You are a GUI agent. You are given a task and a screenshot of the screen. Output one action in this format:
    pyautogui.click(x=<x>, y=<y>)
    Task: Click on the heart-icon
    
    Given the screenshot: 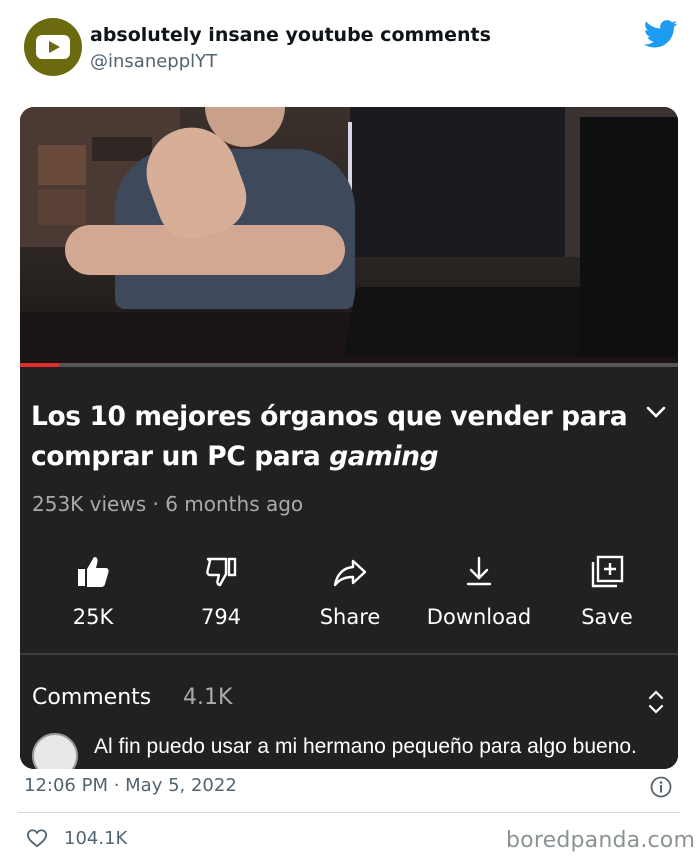 What is the action you would take?
    pyautogui.click(x=37, y=838)
    